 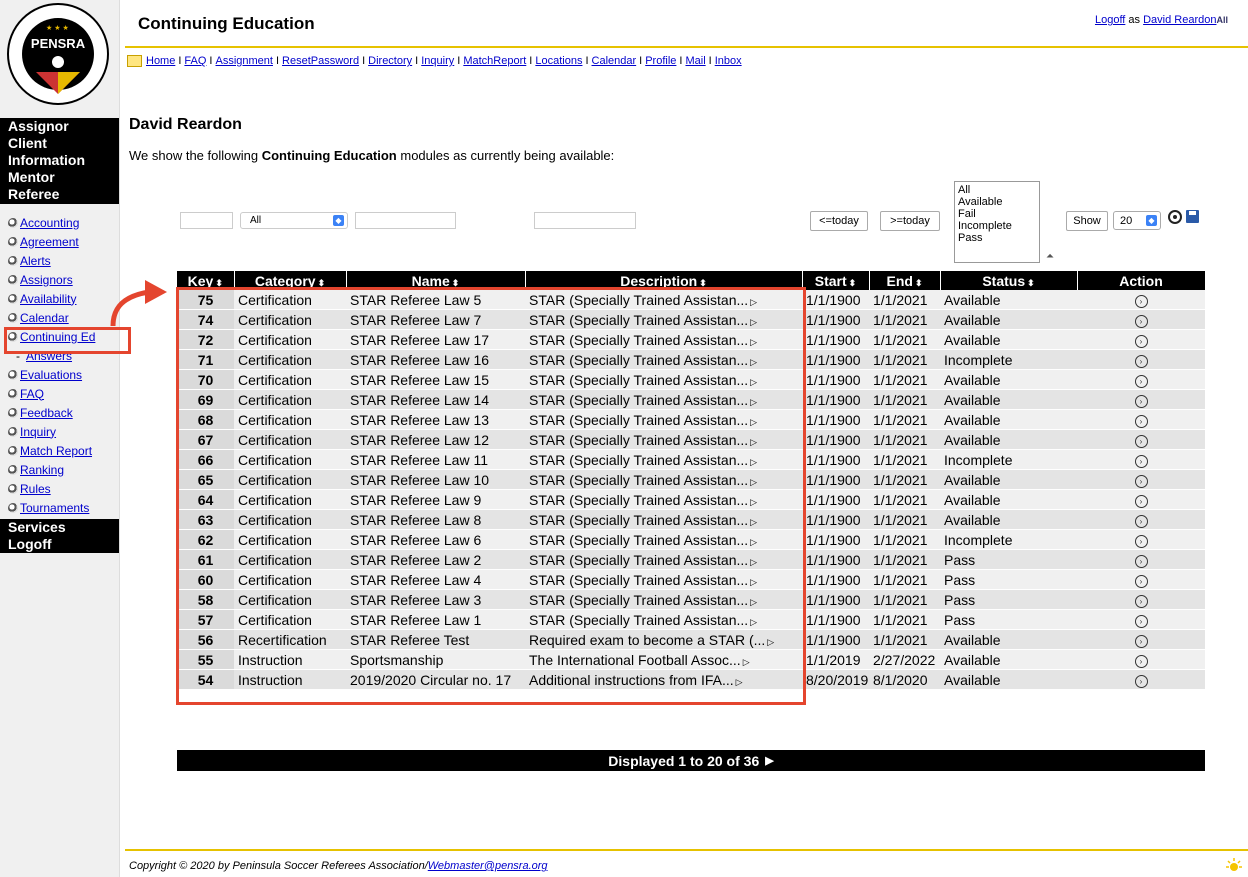 I want to click on logoff-link: Logoff, so click(x=1110, y=20).